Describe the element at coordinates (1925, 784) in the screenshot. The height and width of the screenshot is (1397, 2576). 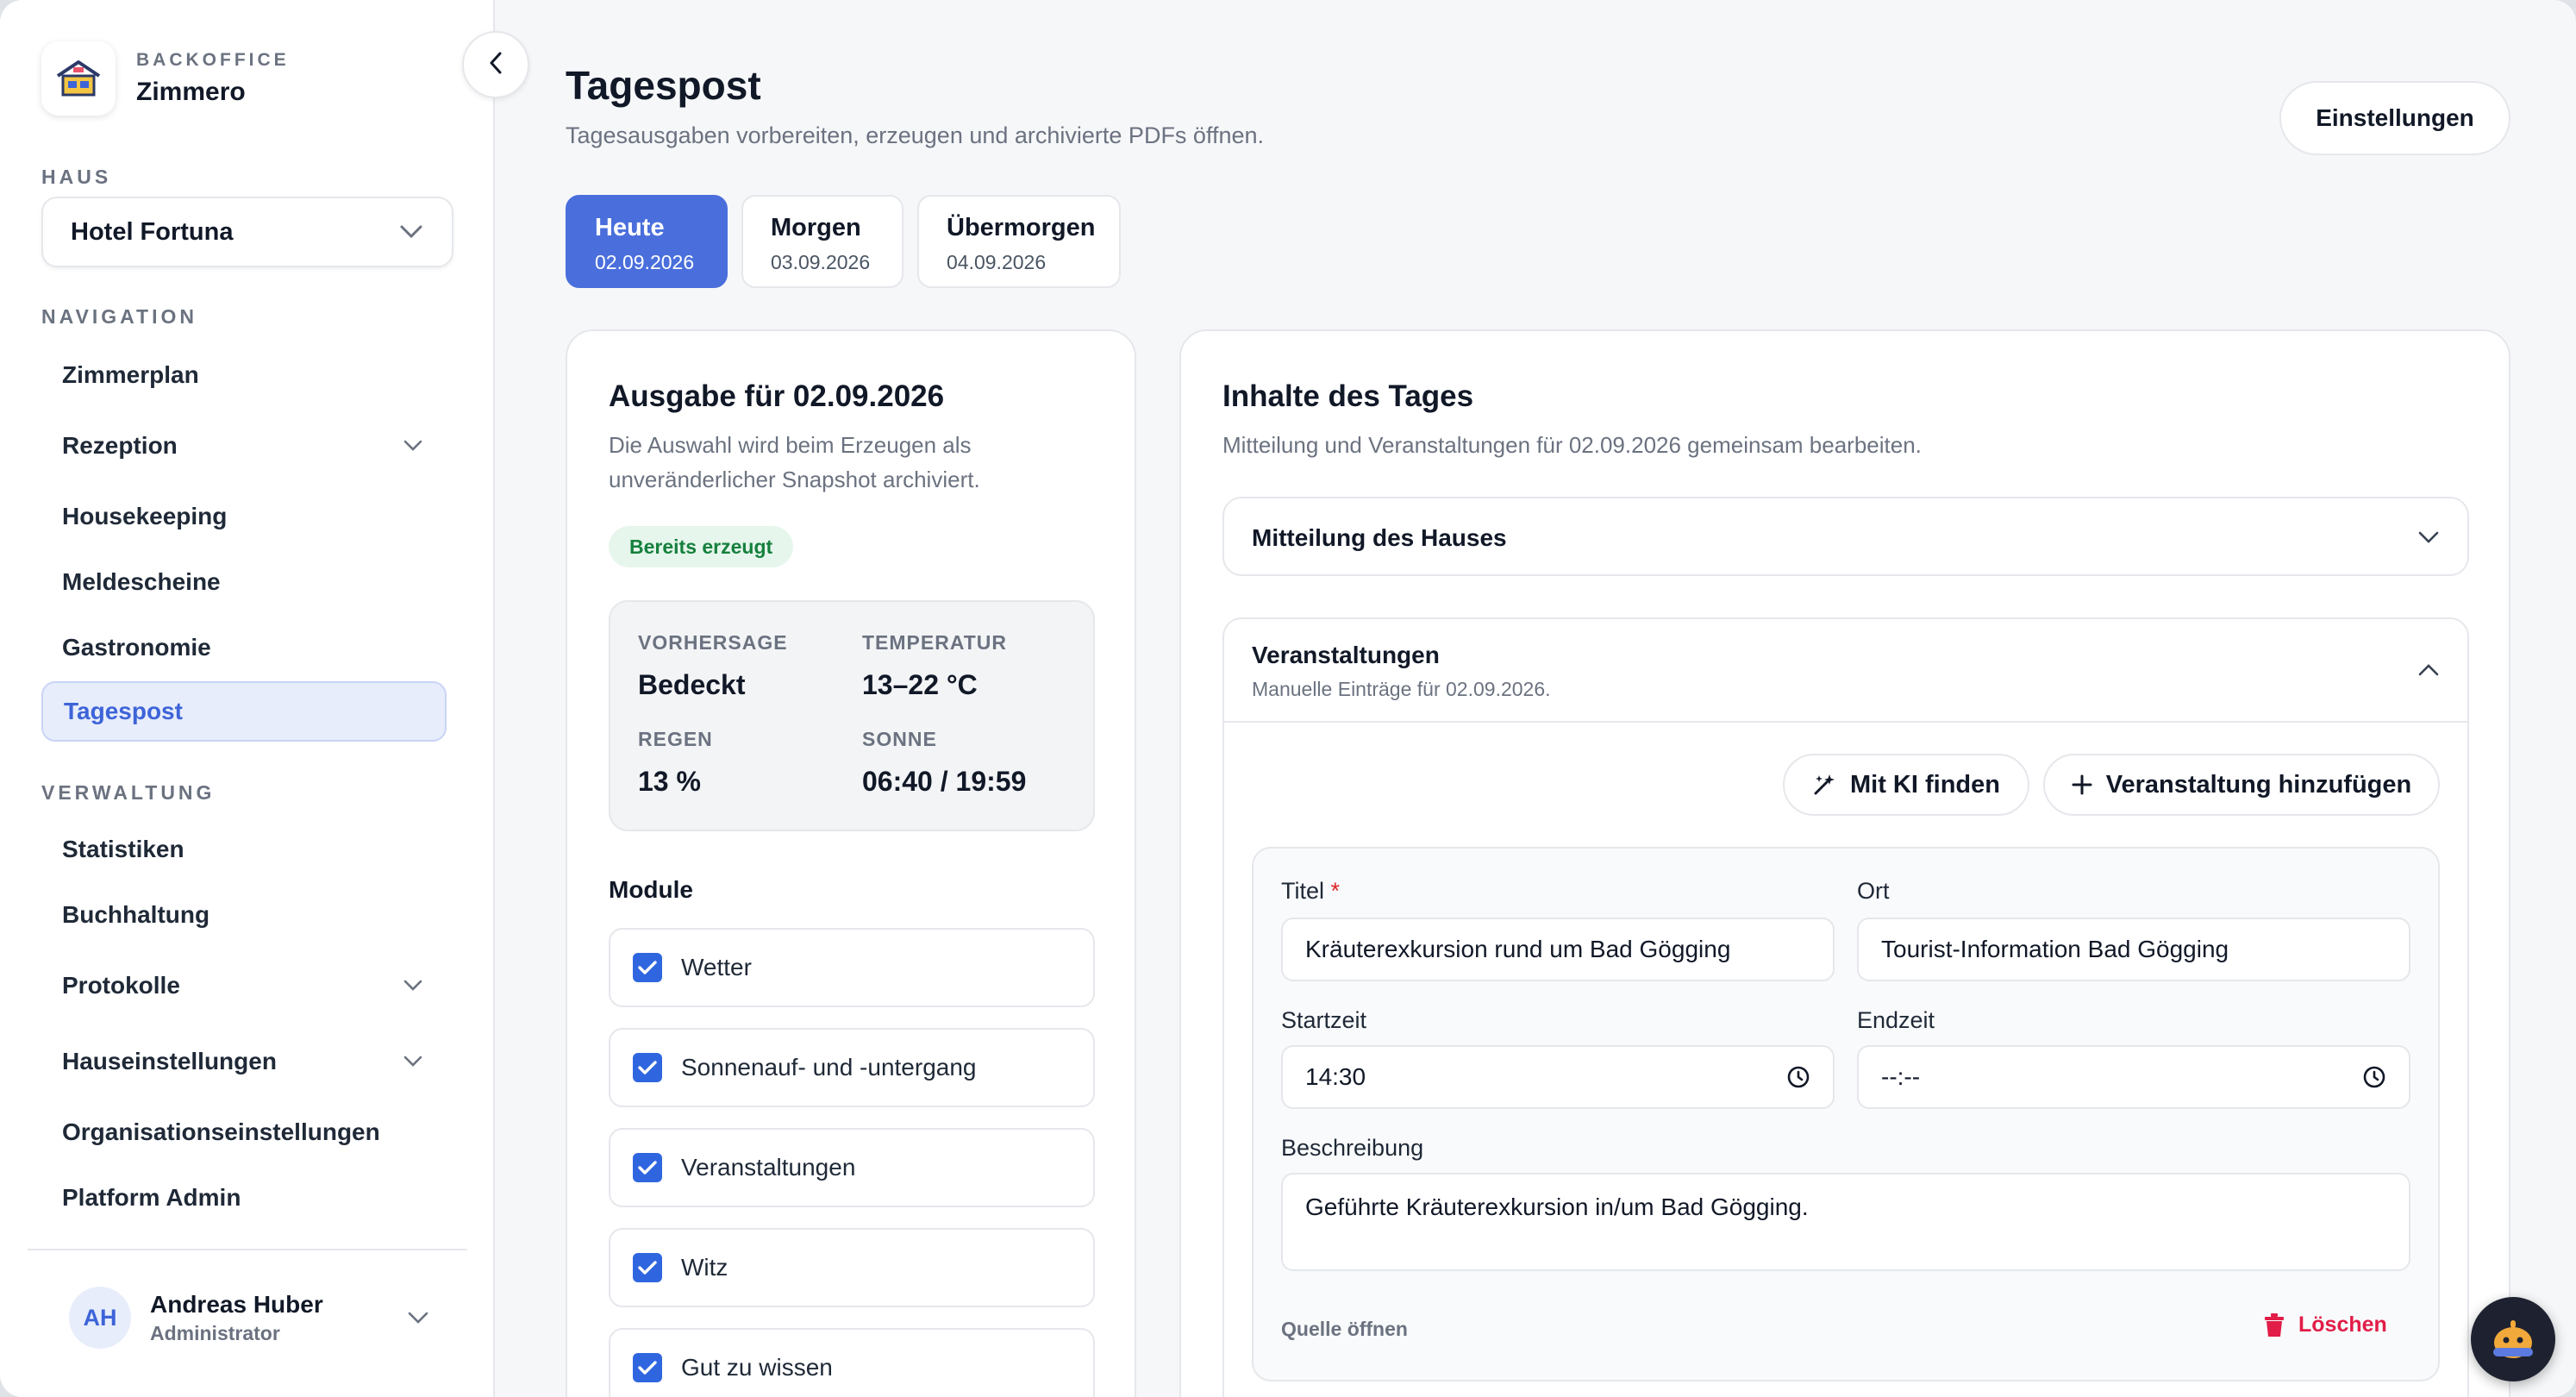
I see `ai-find-label: Mit KI finden` at that location.